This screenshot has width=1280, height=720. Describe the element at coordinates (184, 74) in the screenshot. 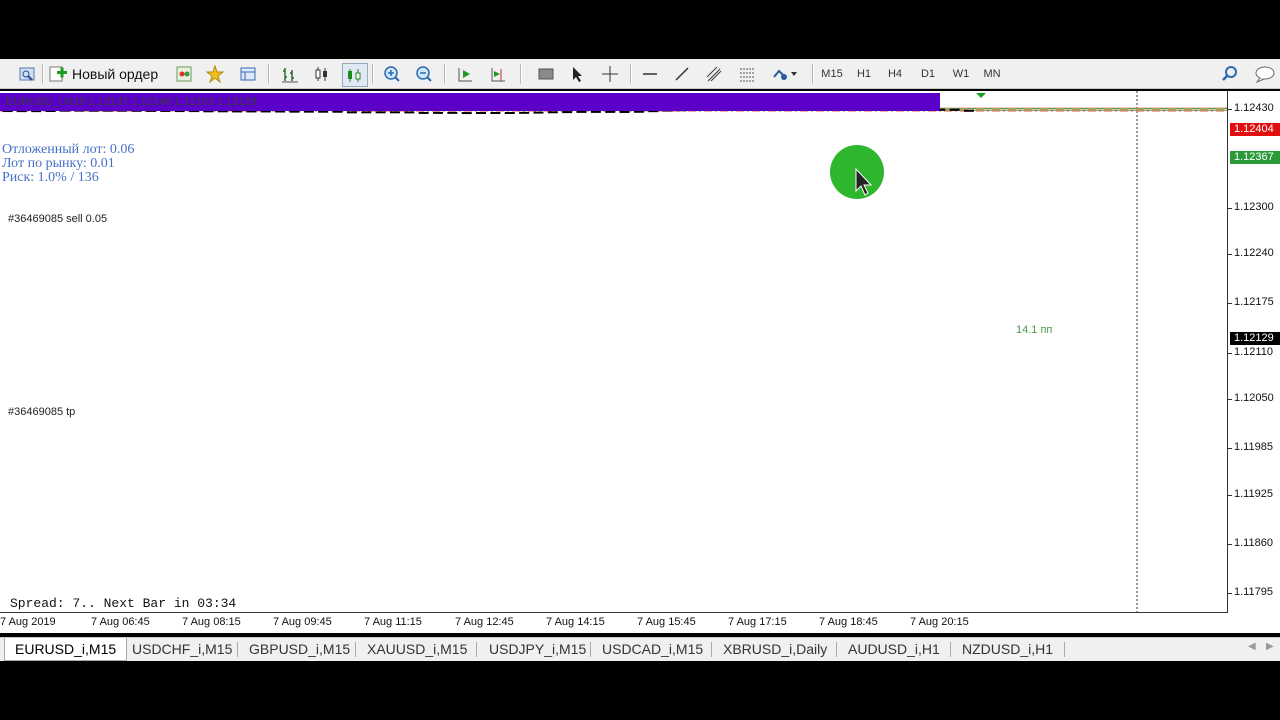

I see `expert-icon` at that location.